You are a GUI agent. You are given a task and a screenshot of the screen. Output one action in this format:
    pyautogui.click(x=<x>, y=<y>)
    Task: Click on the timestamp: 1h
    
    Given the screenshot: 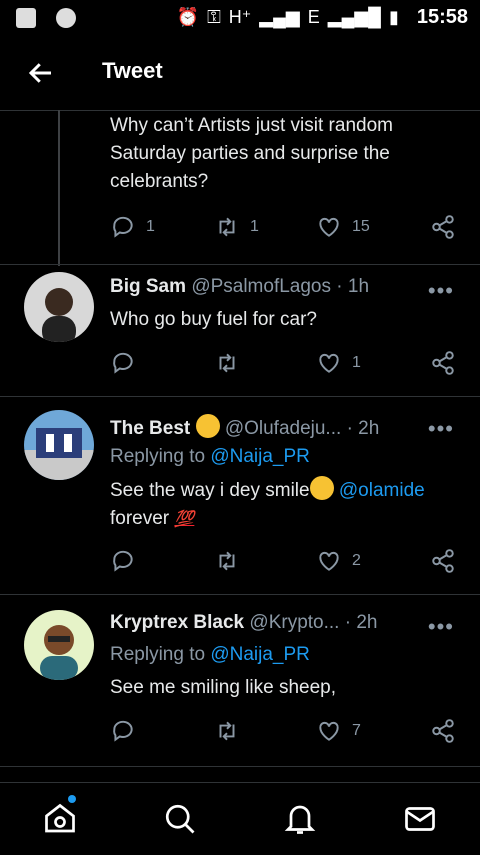 What is the action you would take?
    pyautogui.click(x=358, y=286)
    